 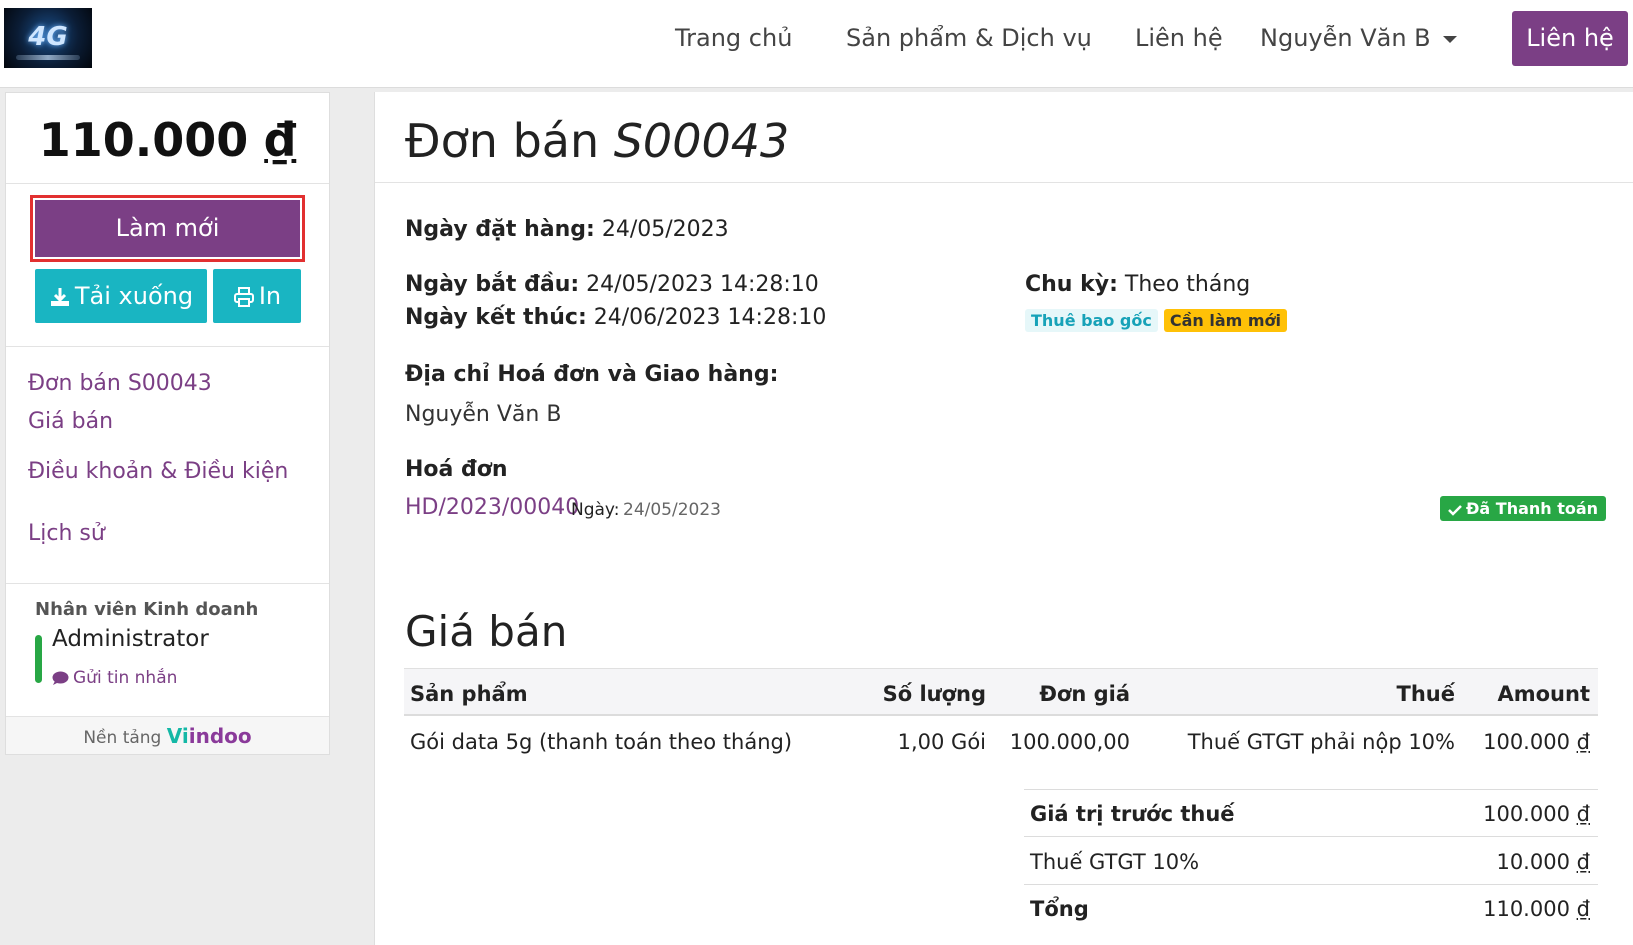 I want to click on order-number: S00043, so click(x=701, y=141).